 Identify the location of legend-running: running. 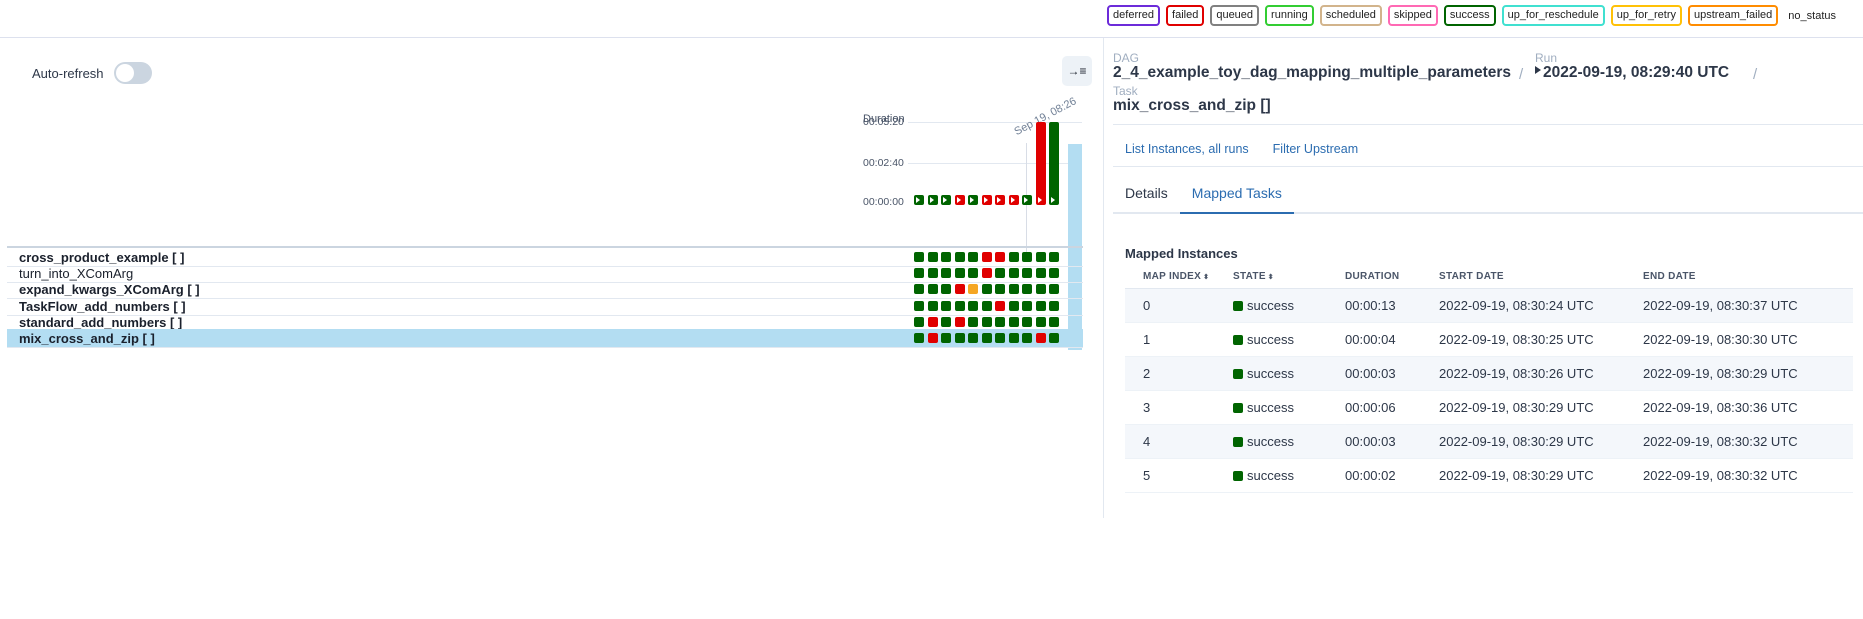
(1289, 15).